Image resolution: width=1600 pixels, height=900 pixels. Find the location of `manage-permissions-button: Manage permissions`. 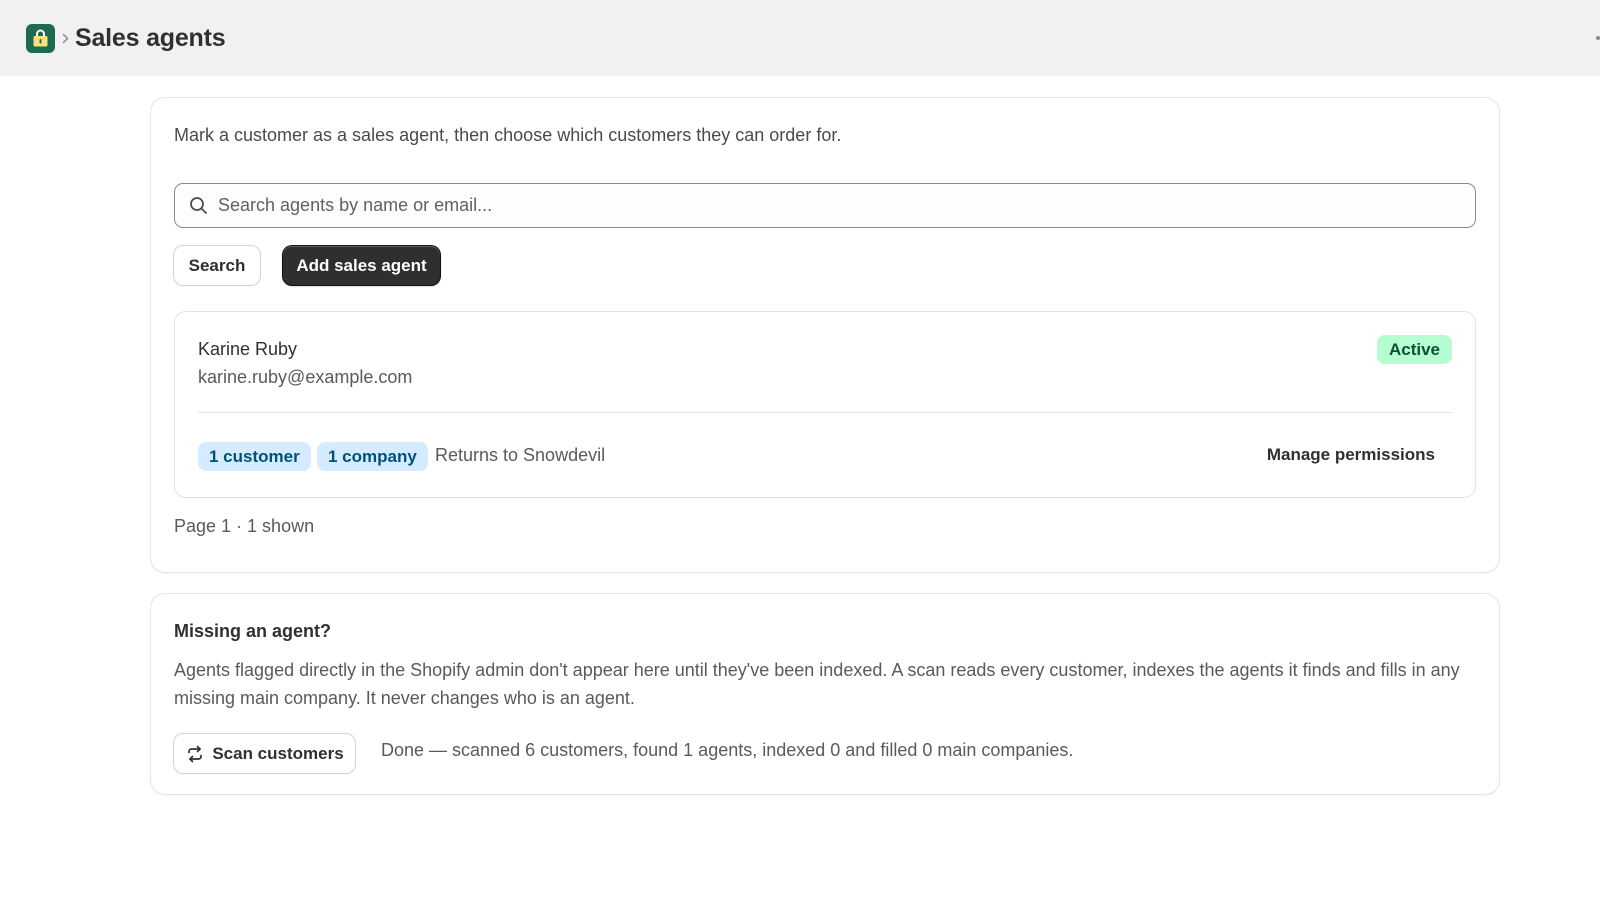

manage-permissions-button: Manage permissions is located at coordinates (1351, 455).